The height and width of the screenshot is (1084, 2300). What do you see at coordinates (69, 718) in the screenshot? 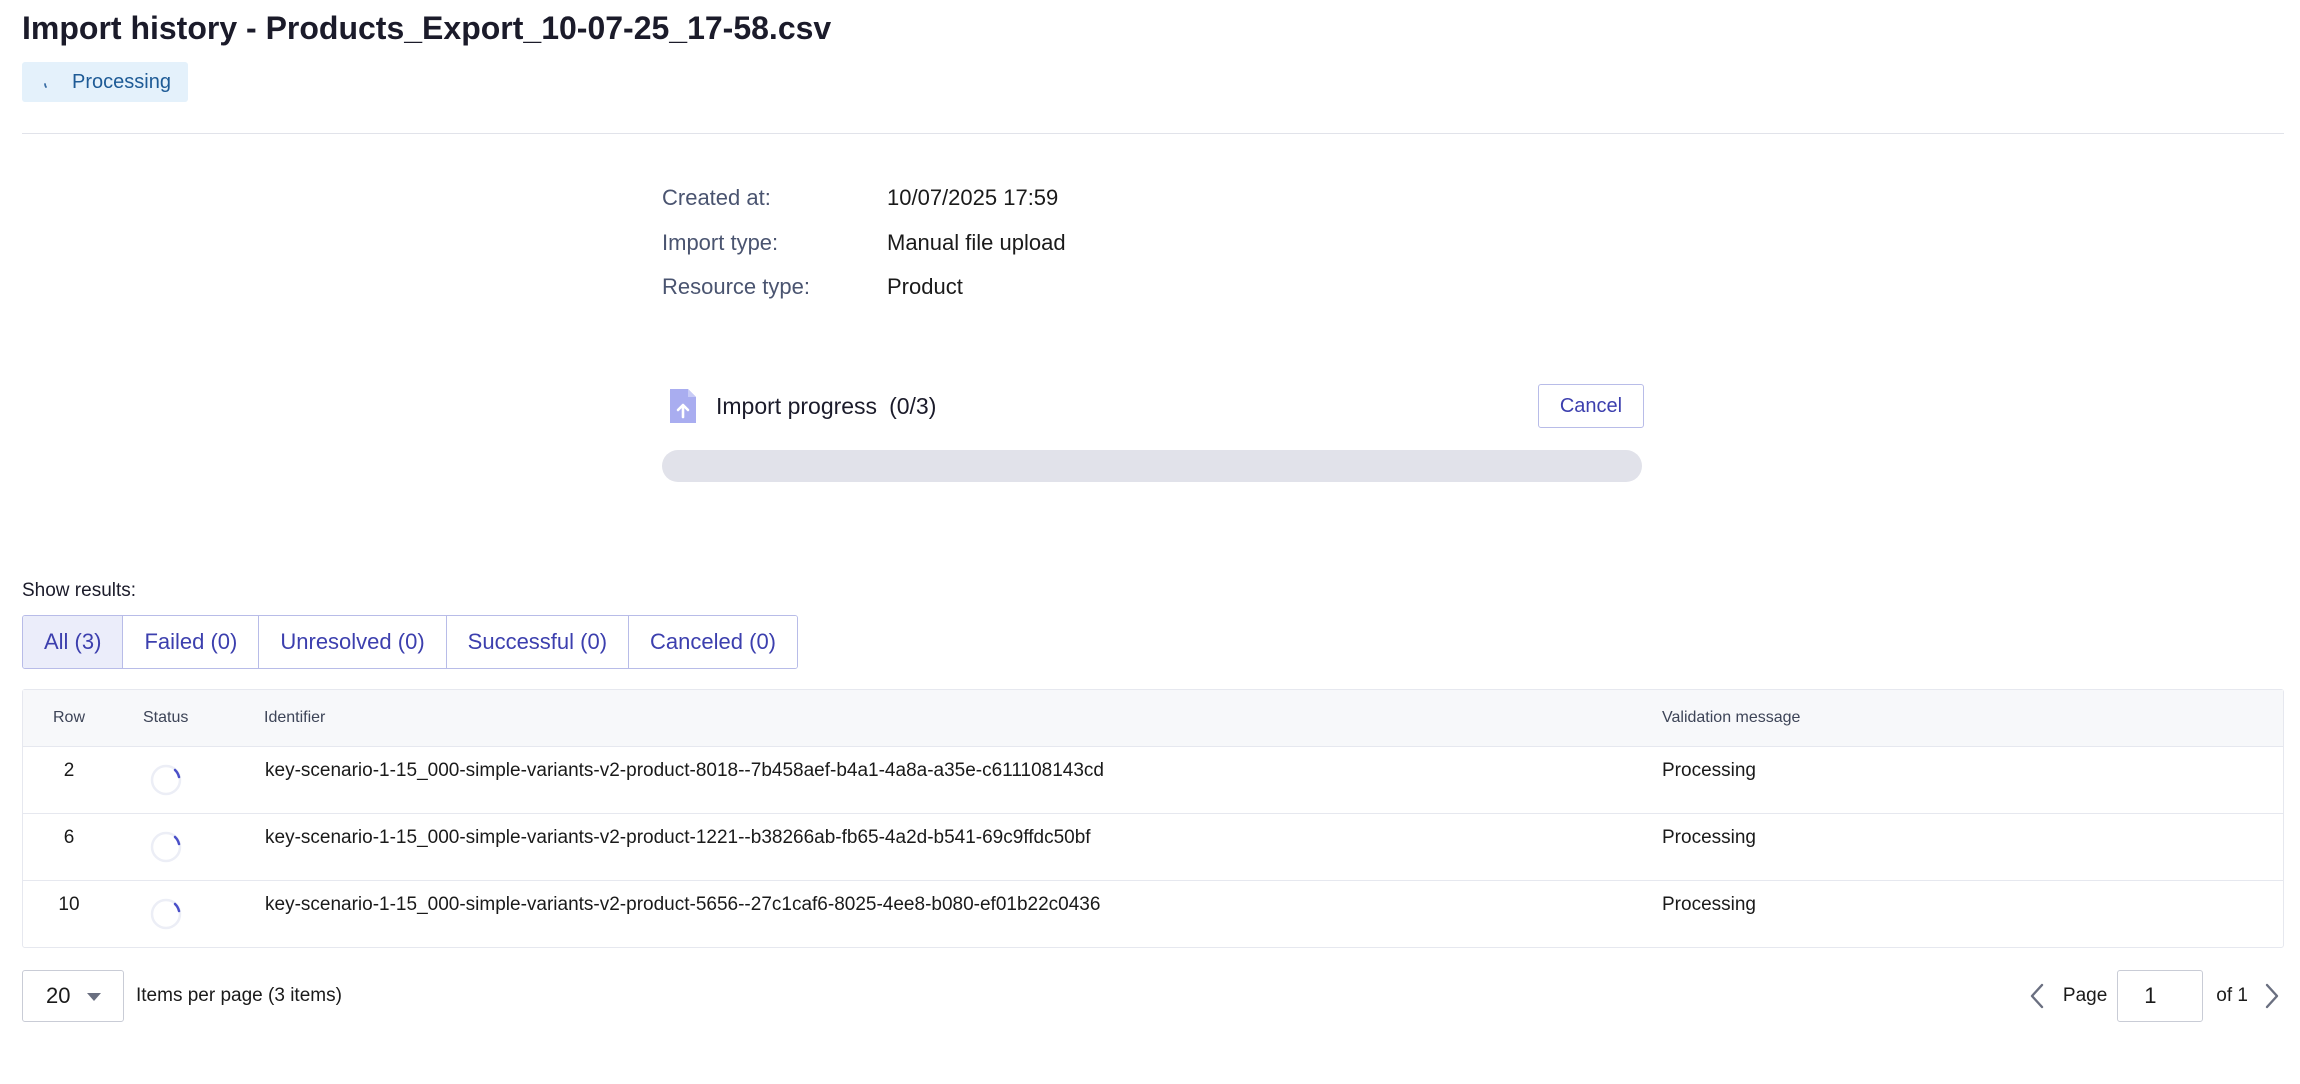
I see `column-header-row: Row` at bounding box center [69, 718].